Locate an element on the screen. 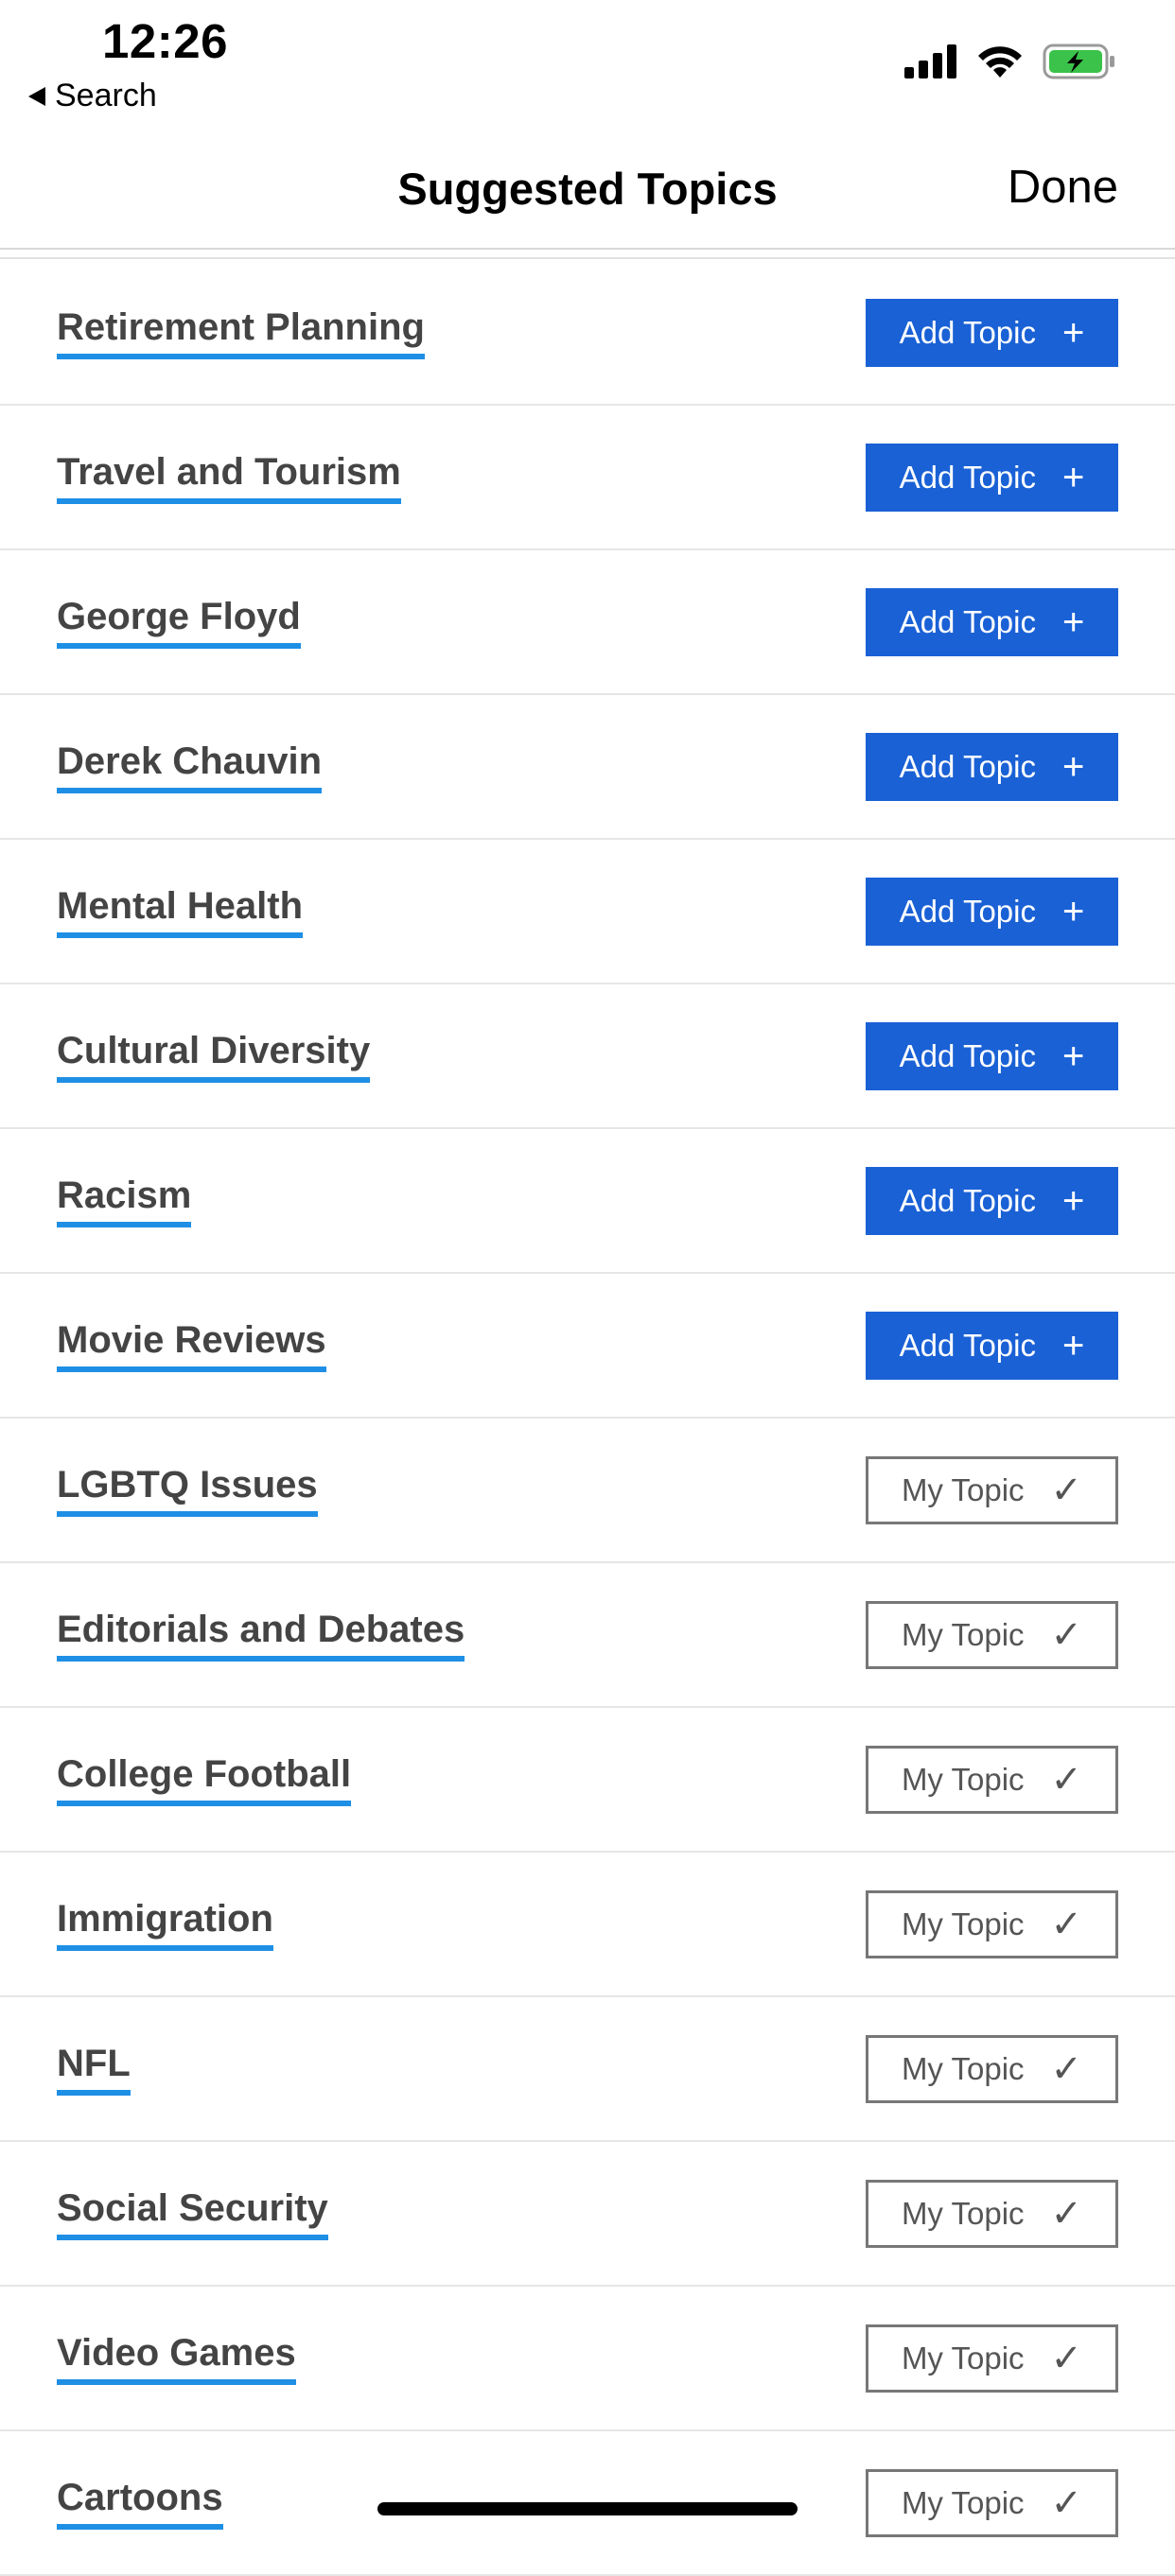  wifi-icon is located at coordinates (1000, 62).